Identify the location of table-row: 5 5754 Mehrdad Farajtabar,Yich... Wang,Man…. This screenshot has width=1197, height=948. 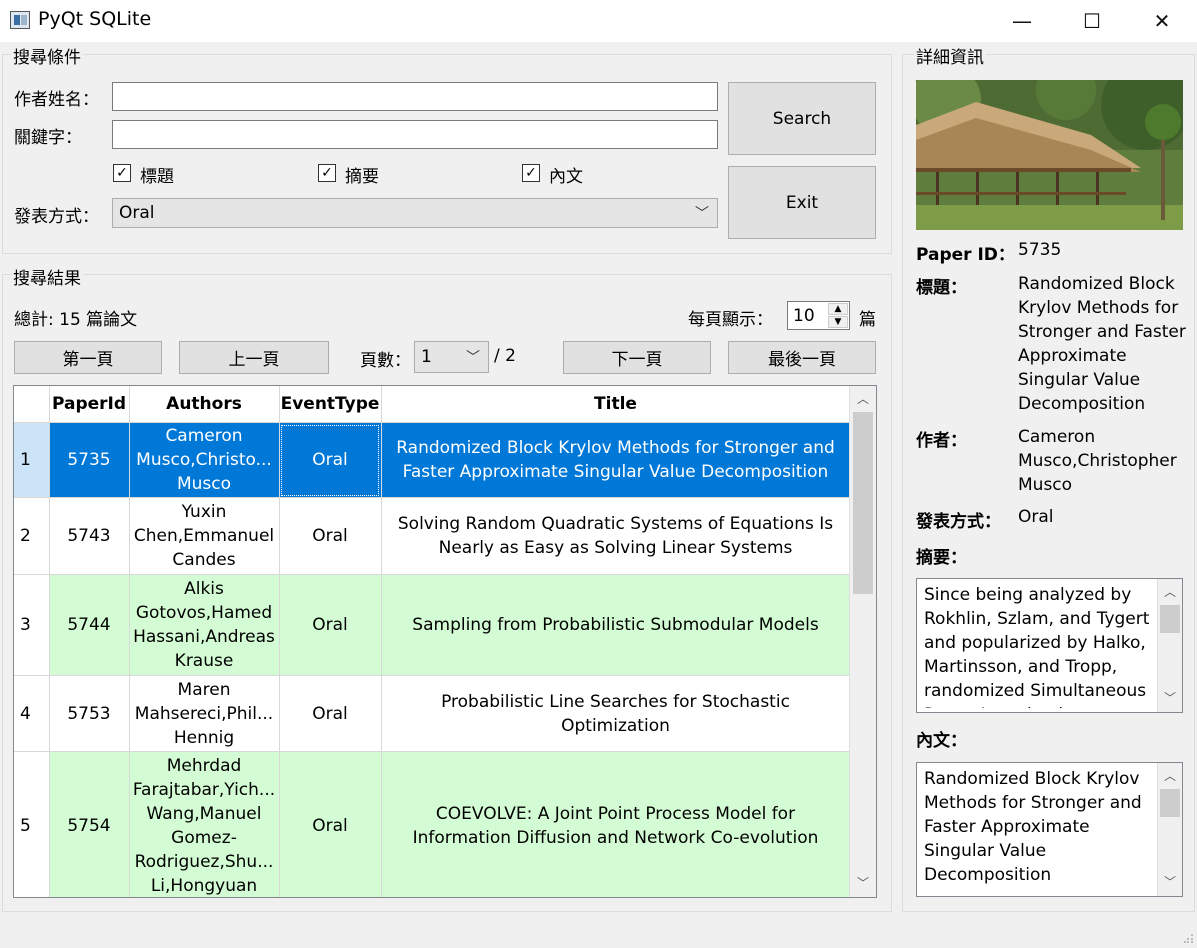
(432, 824).